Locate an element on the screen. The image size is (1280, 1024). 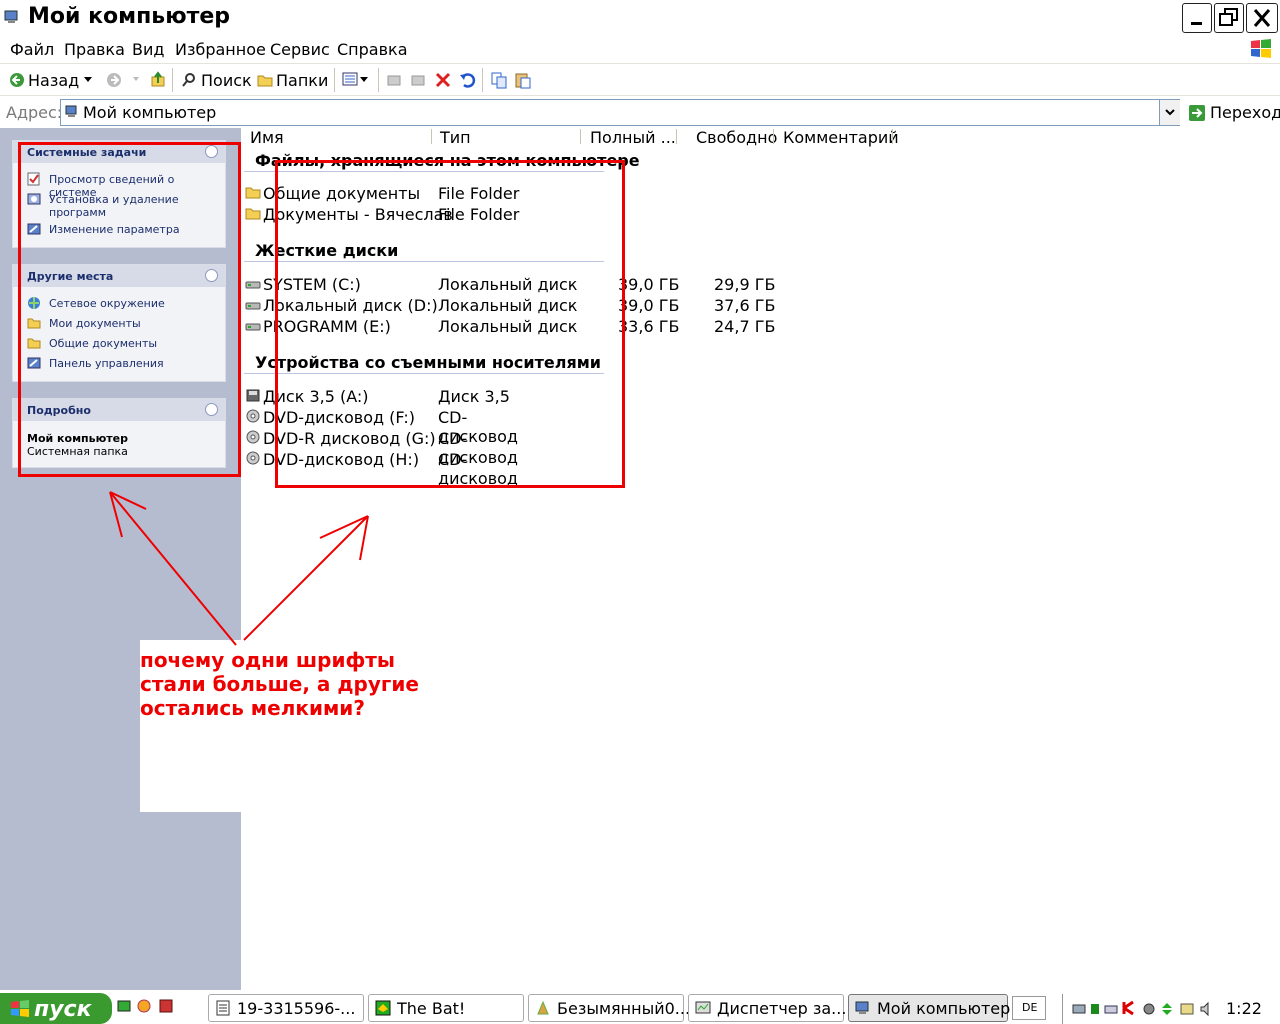
start-button: пуск is located at coordinates (56, 1008).